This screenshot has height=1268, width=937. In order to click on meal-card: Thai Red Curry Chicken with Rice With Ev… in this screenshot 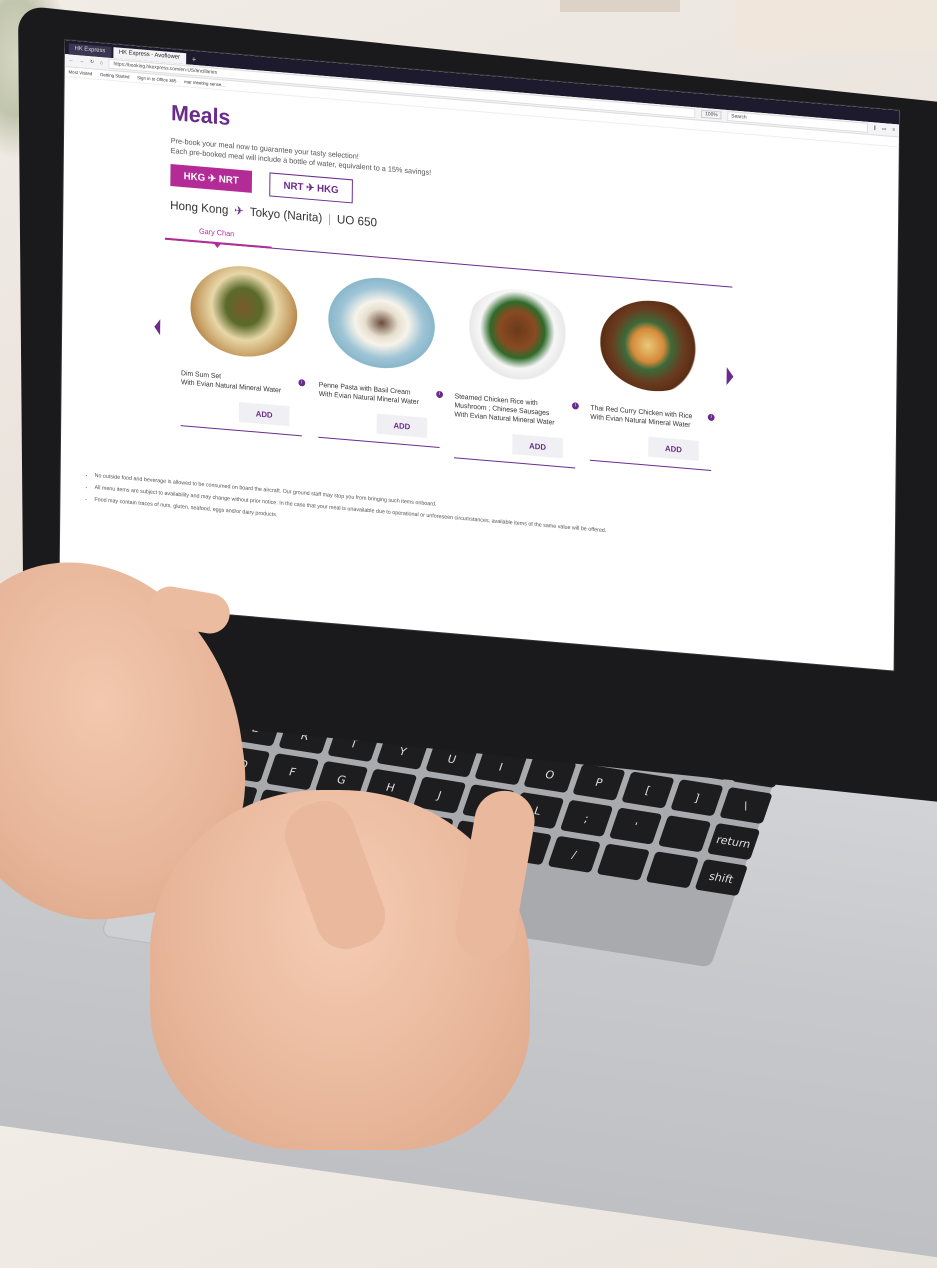, I will do `click(652, 383)`.